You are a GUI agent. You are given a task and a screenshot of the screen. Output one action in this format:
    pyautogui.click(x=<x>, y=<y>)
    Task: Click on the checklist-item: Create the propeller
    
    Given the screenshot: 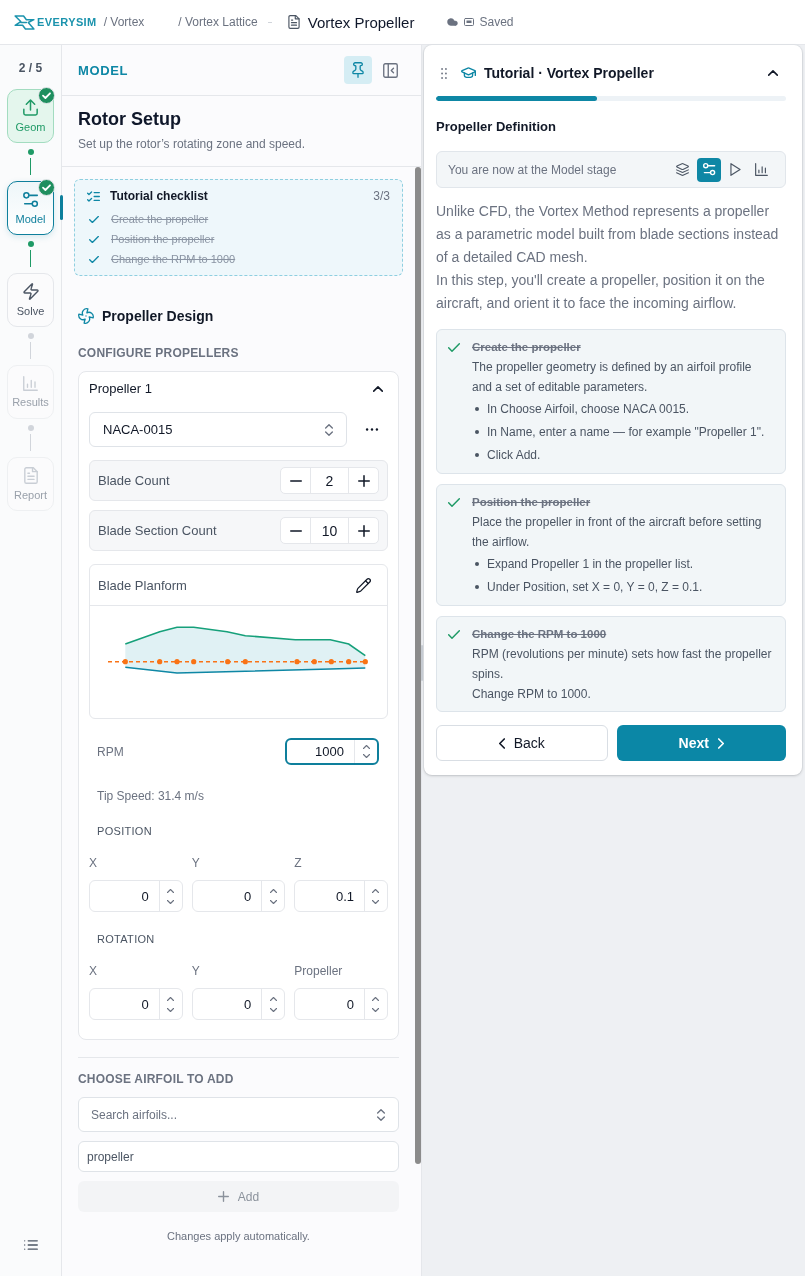 What is the action you would take?
    pyautogui.click(x=160, y=219)
    